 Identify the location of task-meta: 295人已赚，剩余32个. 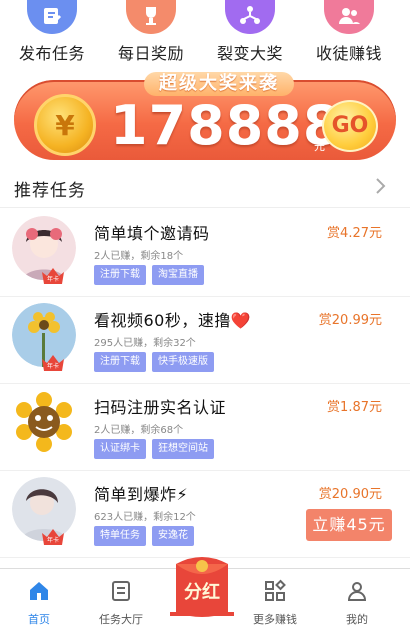
(145, 343).